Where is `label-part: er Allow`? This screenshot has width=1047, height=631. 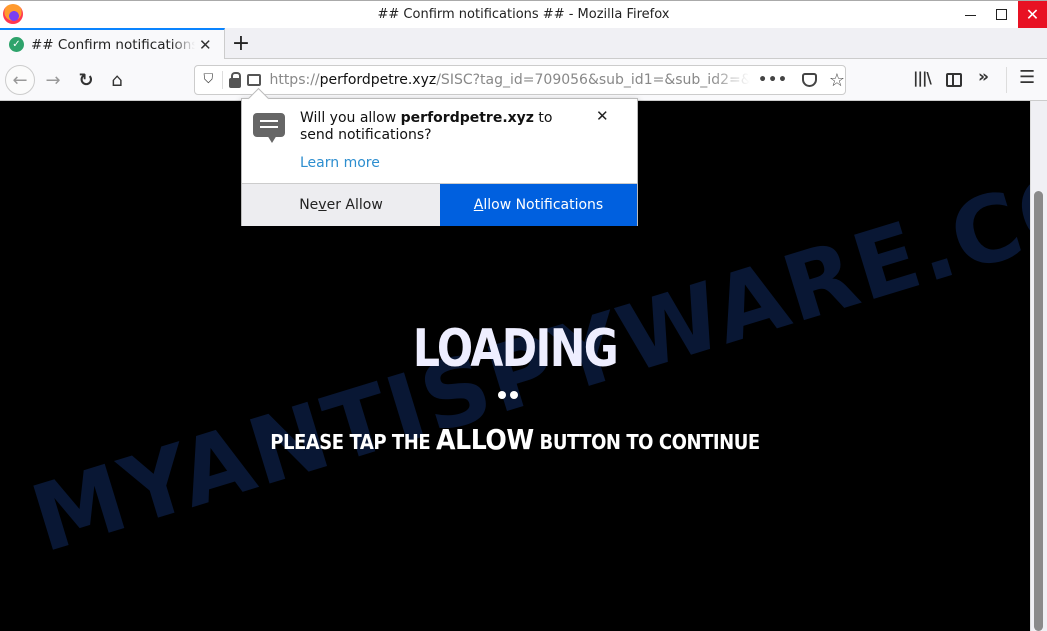
label-part: er Allow is located at coordinates (354, 205).